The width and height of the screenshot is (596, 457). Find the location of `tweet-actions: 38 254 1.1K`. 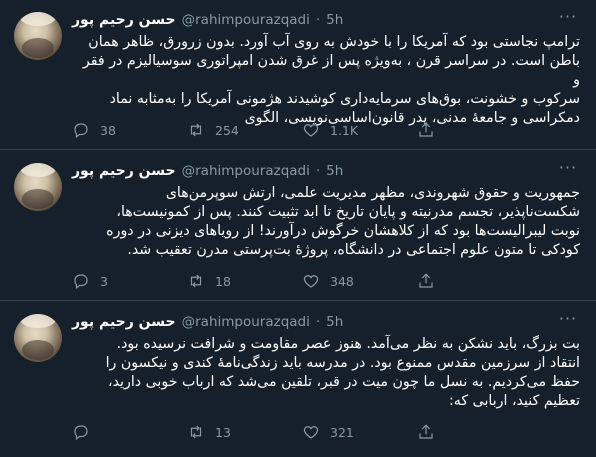

tweet-actions: 38 254 1.1K is located at coordinates (304, 130).